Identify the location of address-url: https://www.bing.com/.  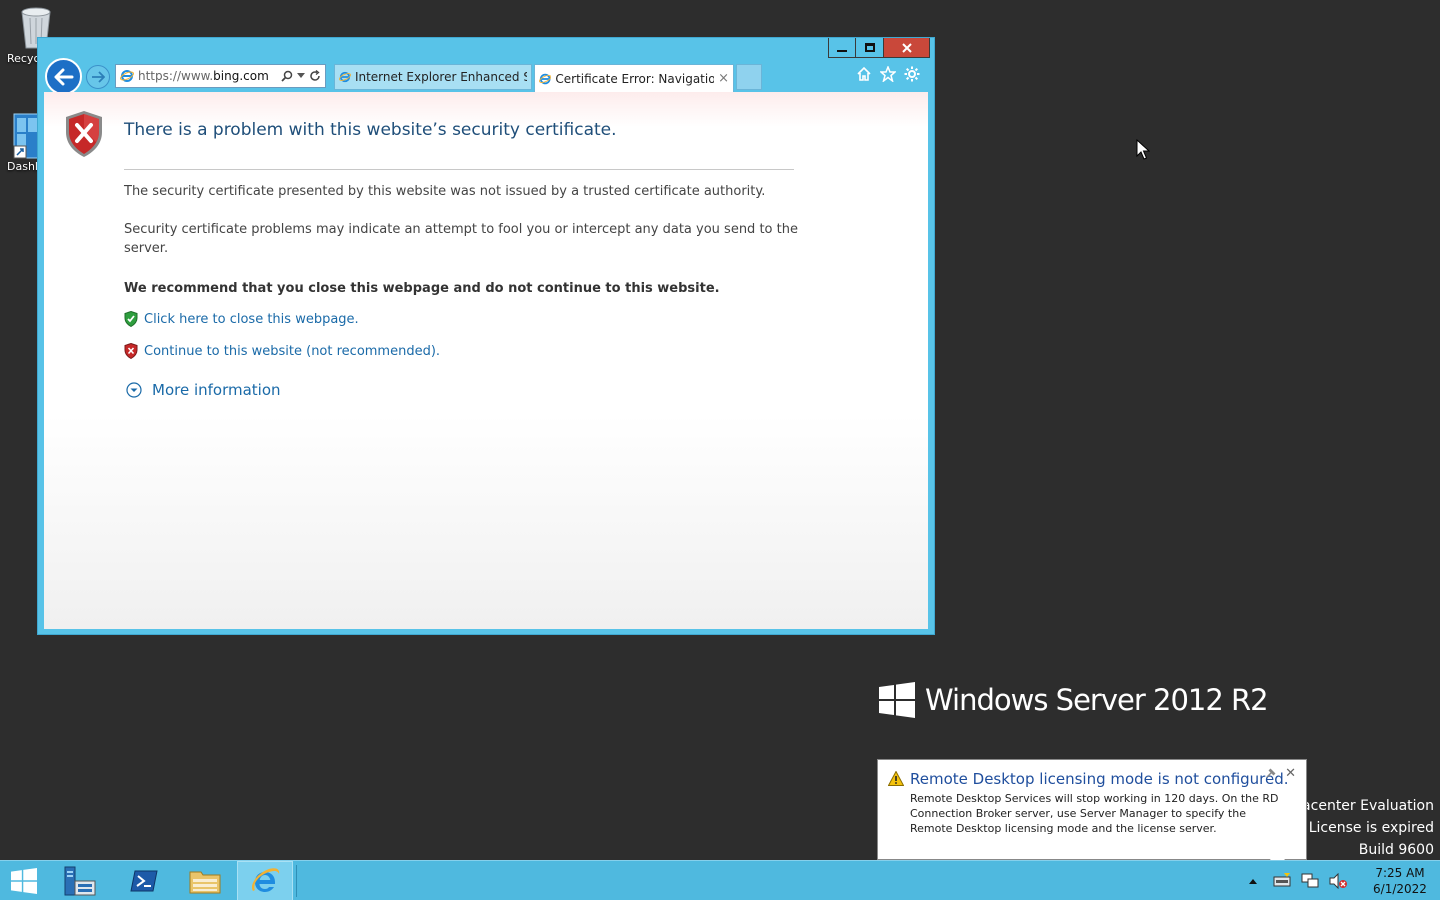
(203, 76).